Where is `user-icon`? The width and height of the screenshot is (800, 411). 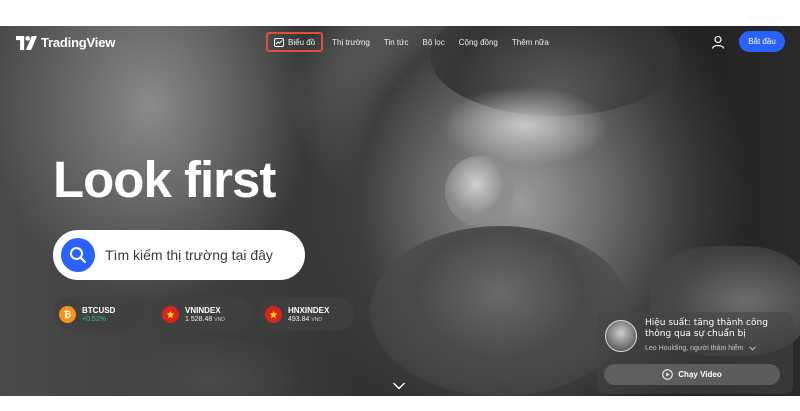 user-icon is located at coordinates (718, 42).